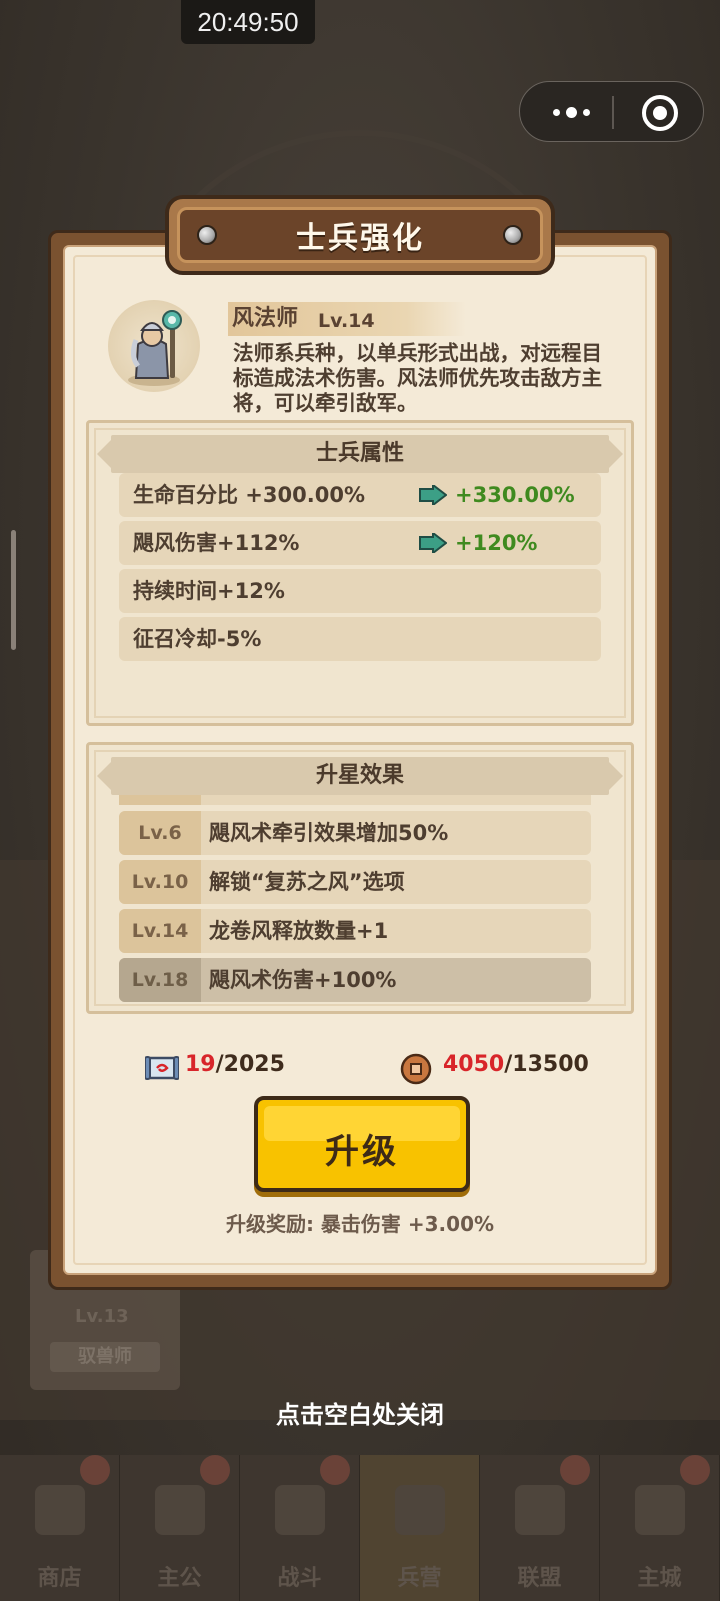 The height and width of the screenshot is (1601, 720). What do you see at coordinates (300, 1510) in the screenshot?
I see `battle-icon` at bounding box center [300, 1510].